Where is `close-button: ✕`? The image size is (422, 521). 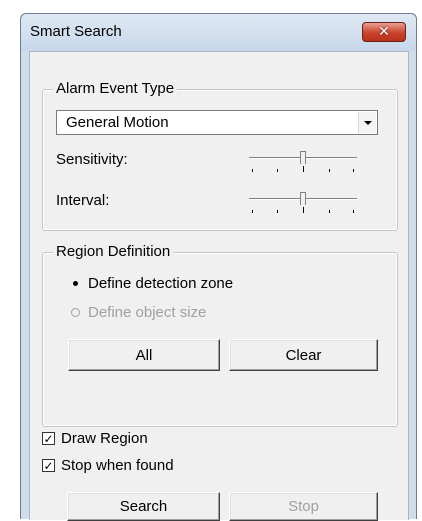 close-button: ✕ is located at coordinates (384, 32).